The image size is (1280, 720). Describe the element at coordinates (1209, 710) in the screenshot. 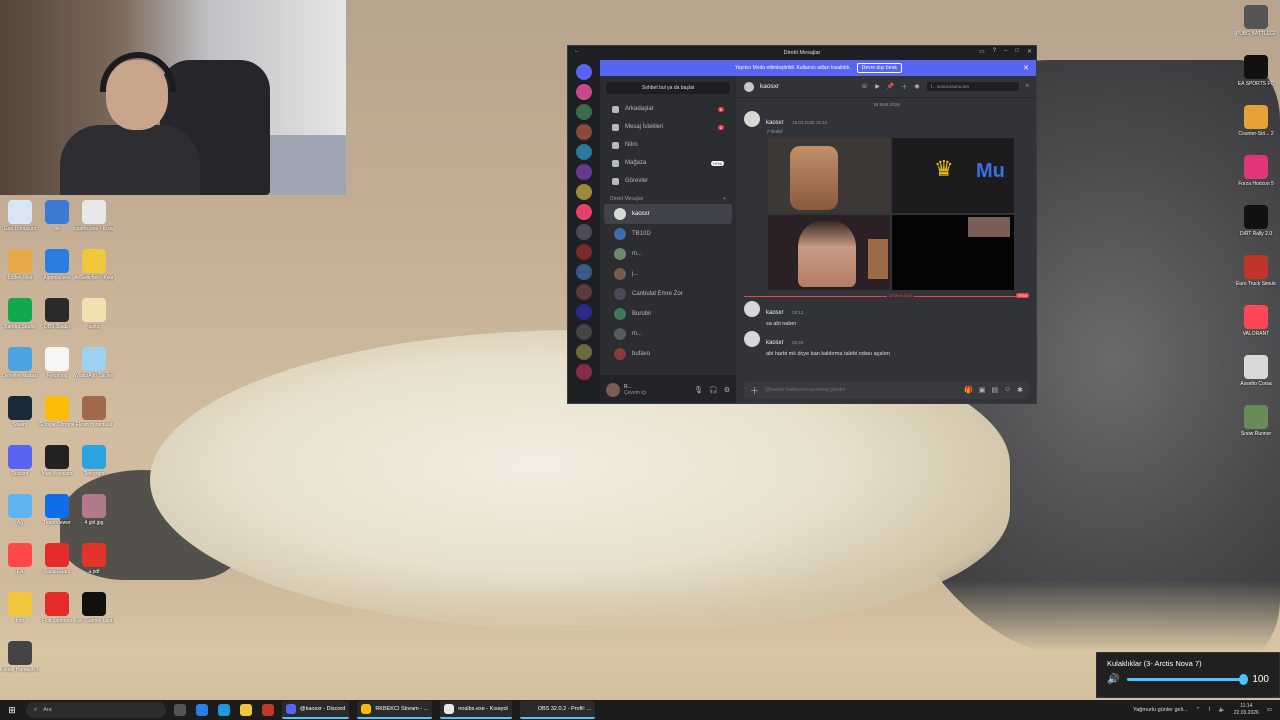

I see `network-icon: ⌇` at that location.